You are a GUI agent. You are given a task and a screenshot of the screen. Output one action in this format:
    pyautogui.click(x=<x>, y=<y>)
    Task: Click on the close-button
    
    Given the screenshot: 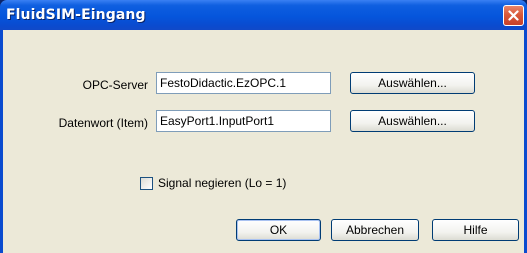 What is the action you would take?
    pyautogui.click(x=513, y=15)
    